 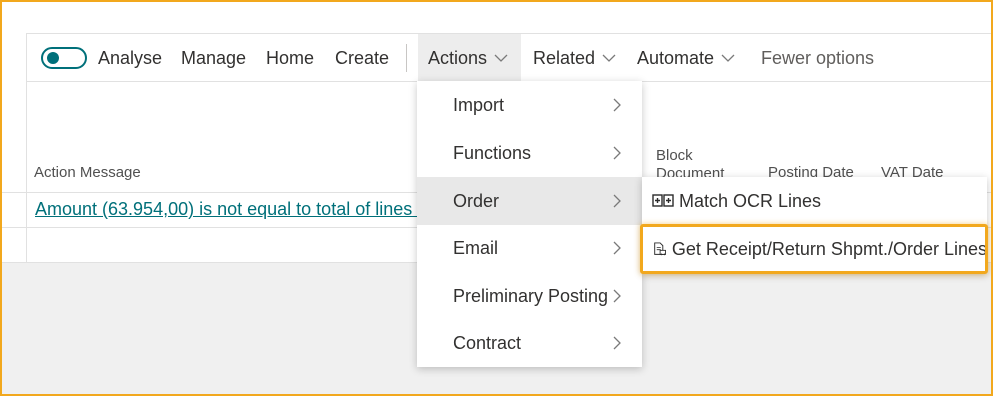 I want to click on callout-highlight-box, so click(x=814, y=249).